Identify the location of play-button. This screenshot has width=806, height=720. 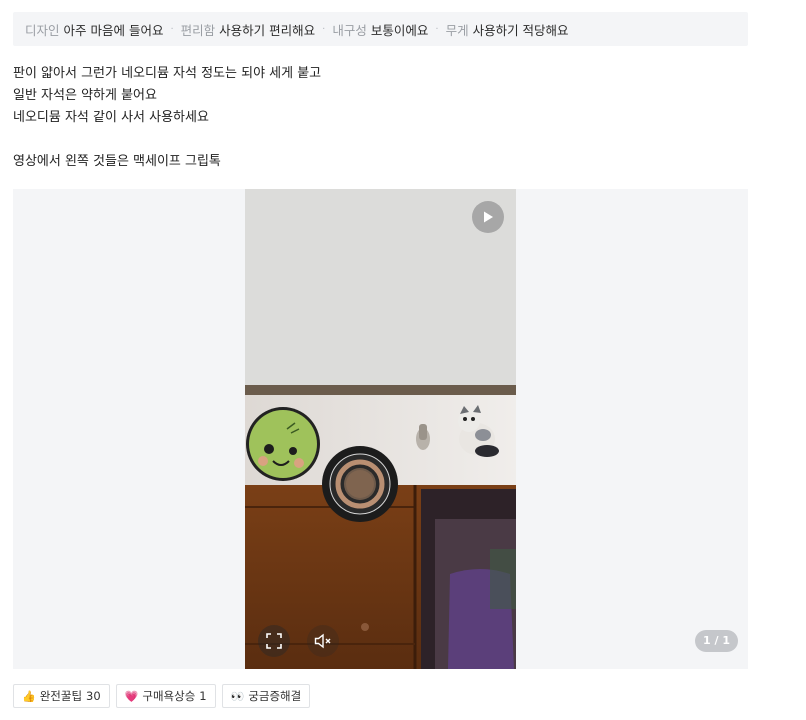
(488, 217).